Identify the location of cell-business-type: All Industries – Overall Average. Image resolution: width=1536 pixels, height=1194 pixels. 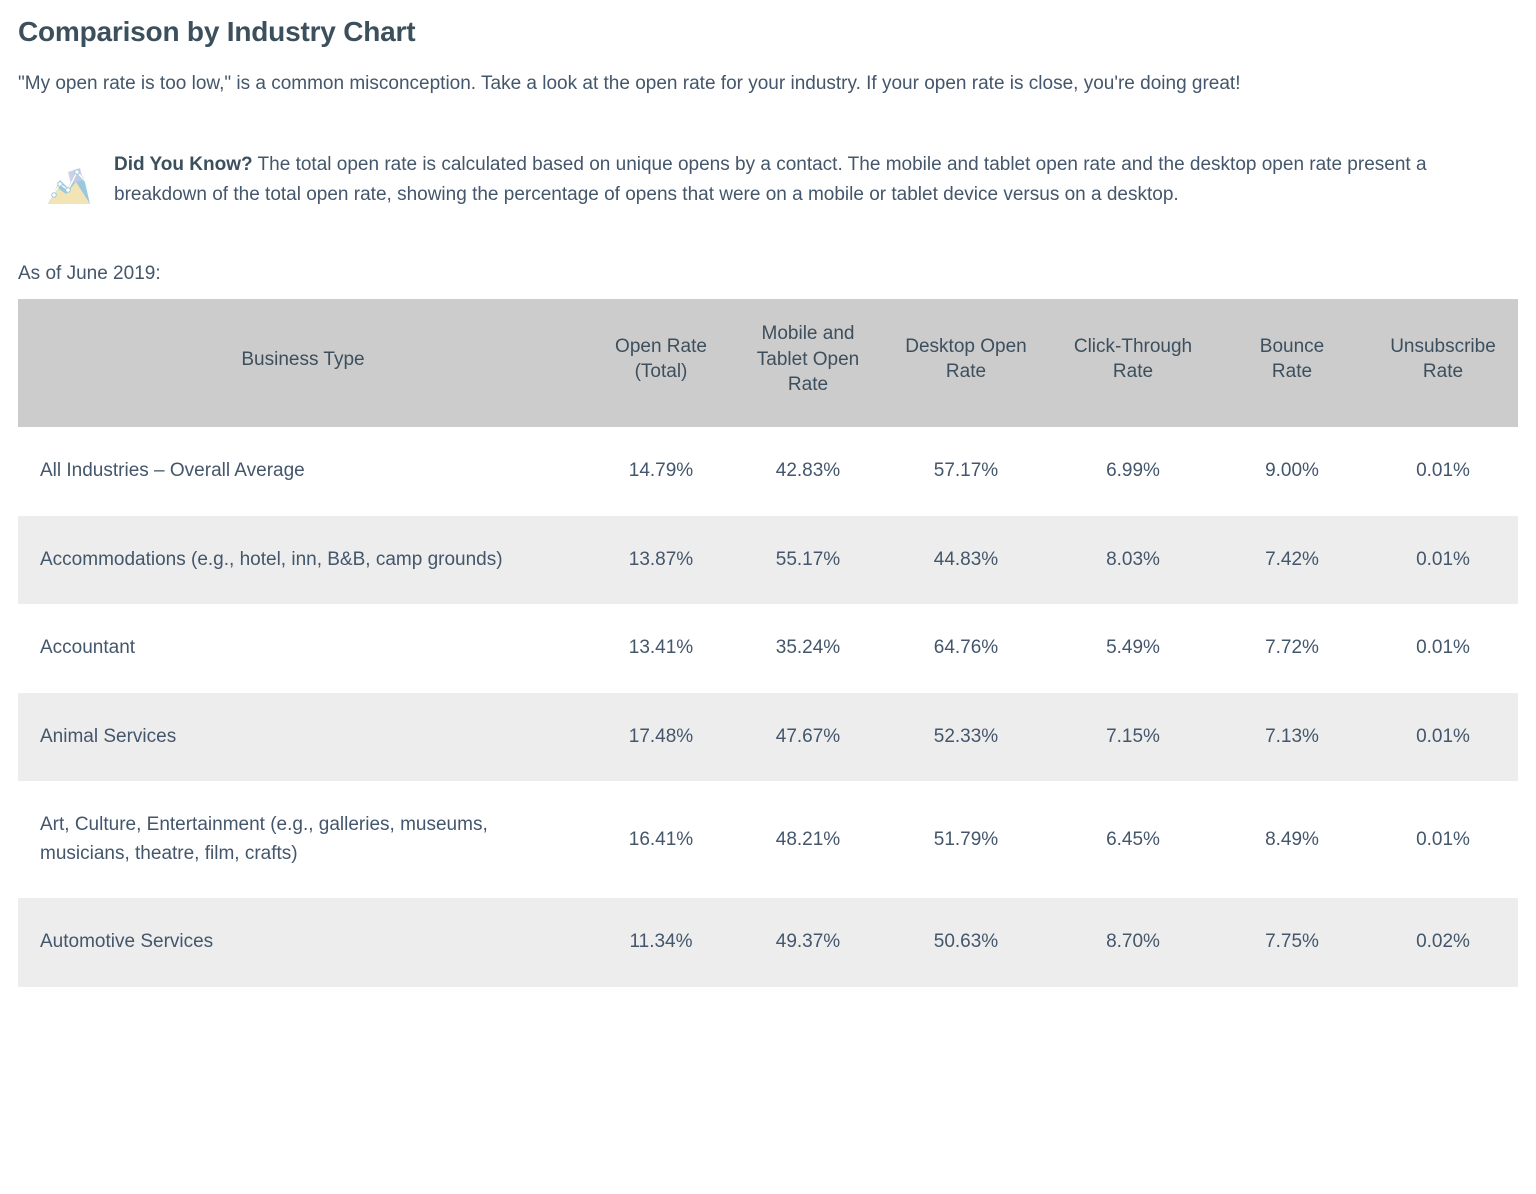
(303, 471).